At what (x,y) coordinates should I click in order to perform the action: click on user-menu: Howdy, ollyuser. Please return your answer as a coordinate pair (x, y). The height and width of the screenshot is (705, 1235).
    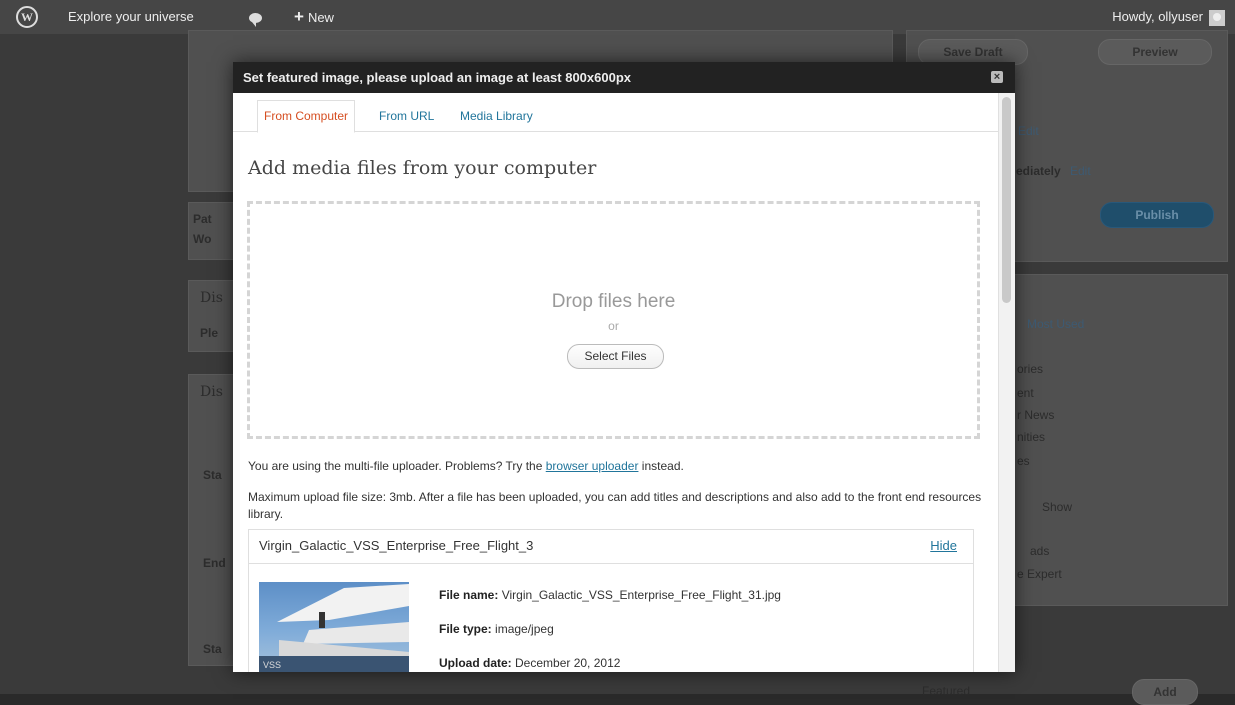
    Looking at the image, I should click on (1168, 17).